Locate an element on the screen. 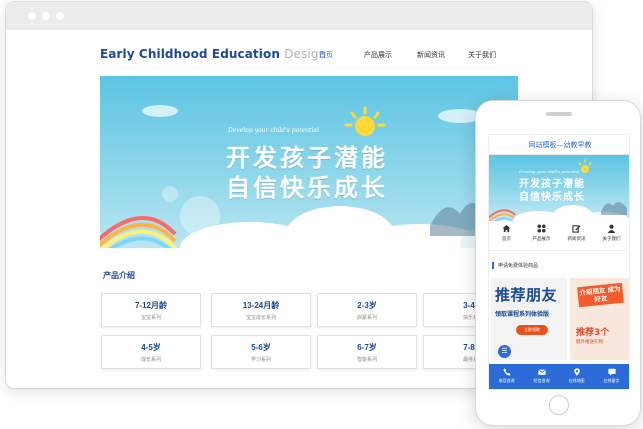 This screenshot has width=643, height=429. menu-icon: ☰ is located at coordinates (504, 351).